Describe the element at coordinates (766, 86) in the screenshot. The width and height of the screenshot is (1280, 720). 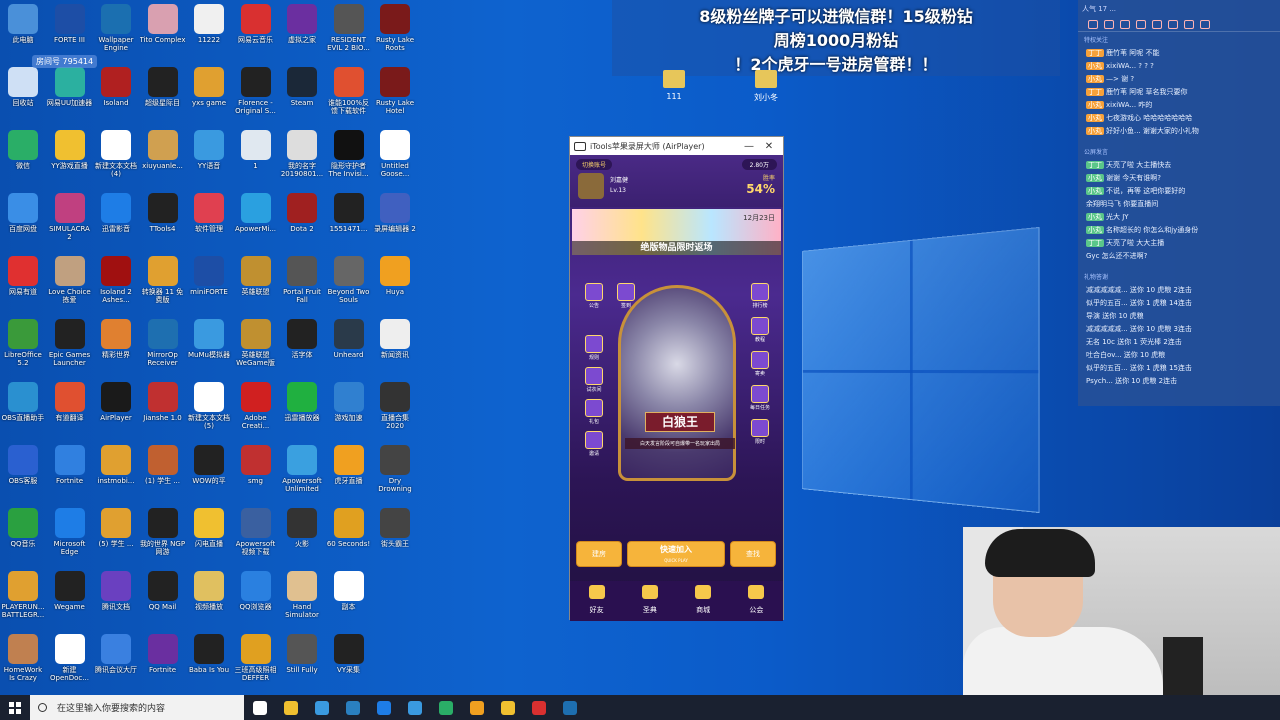
I see `desktop-folder-liu: 刘小冬` at that location.